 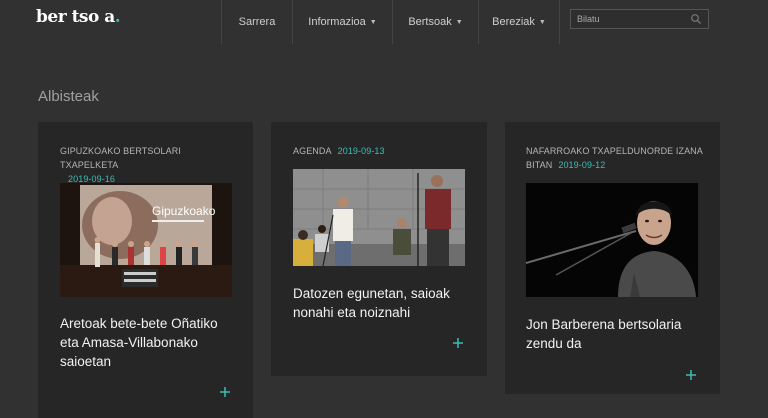 What do you see at coordinates (120, 158) in the screenshot?
I see `card-category-label: GIPUZKOAKO BERTSOLARI TXAPELKETA` at bounding box center [120, 158].